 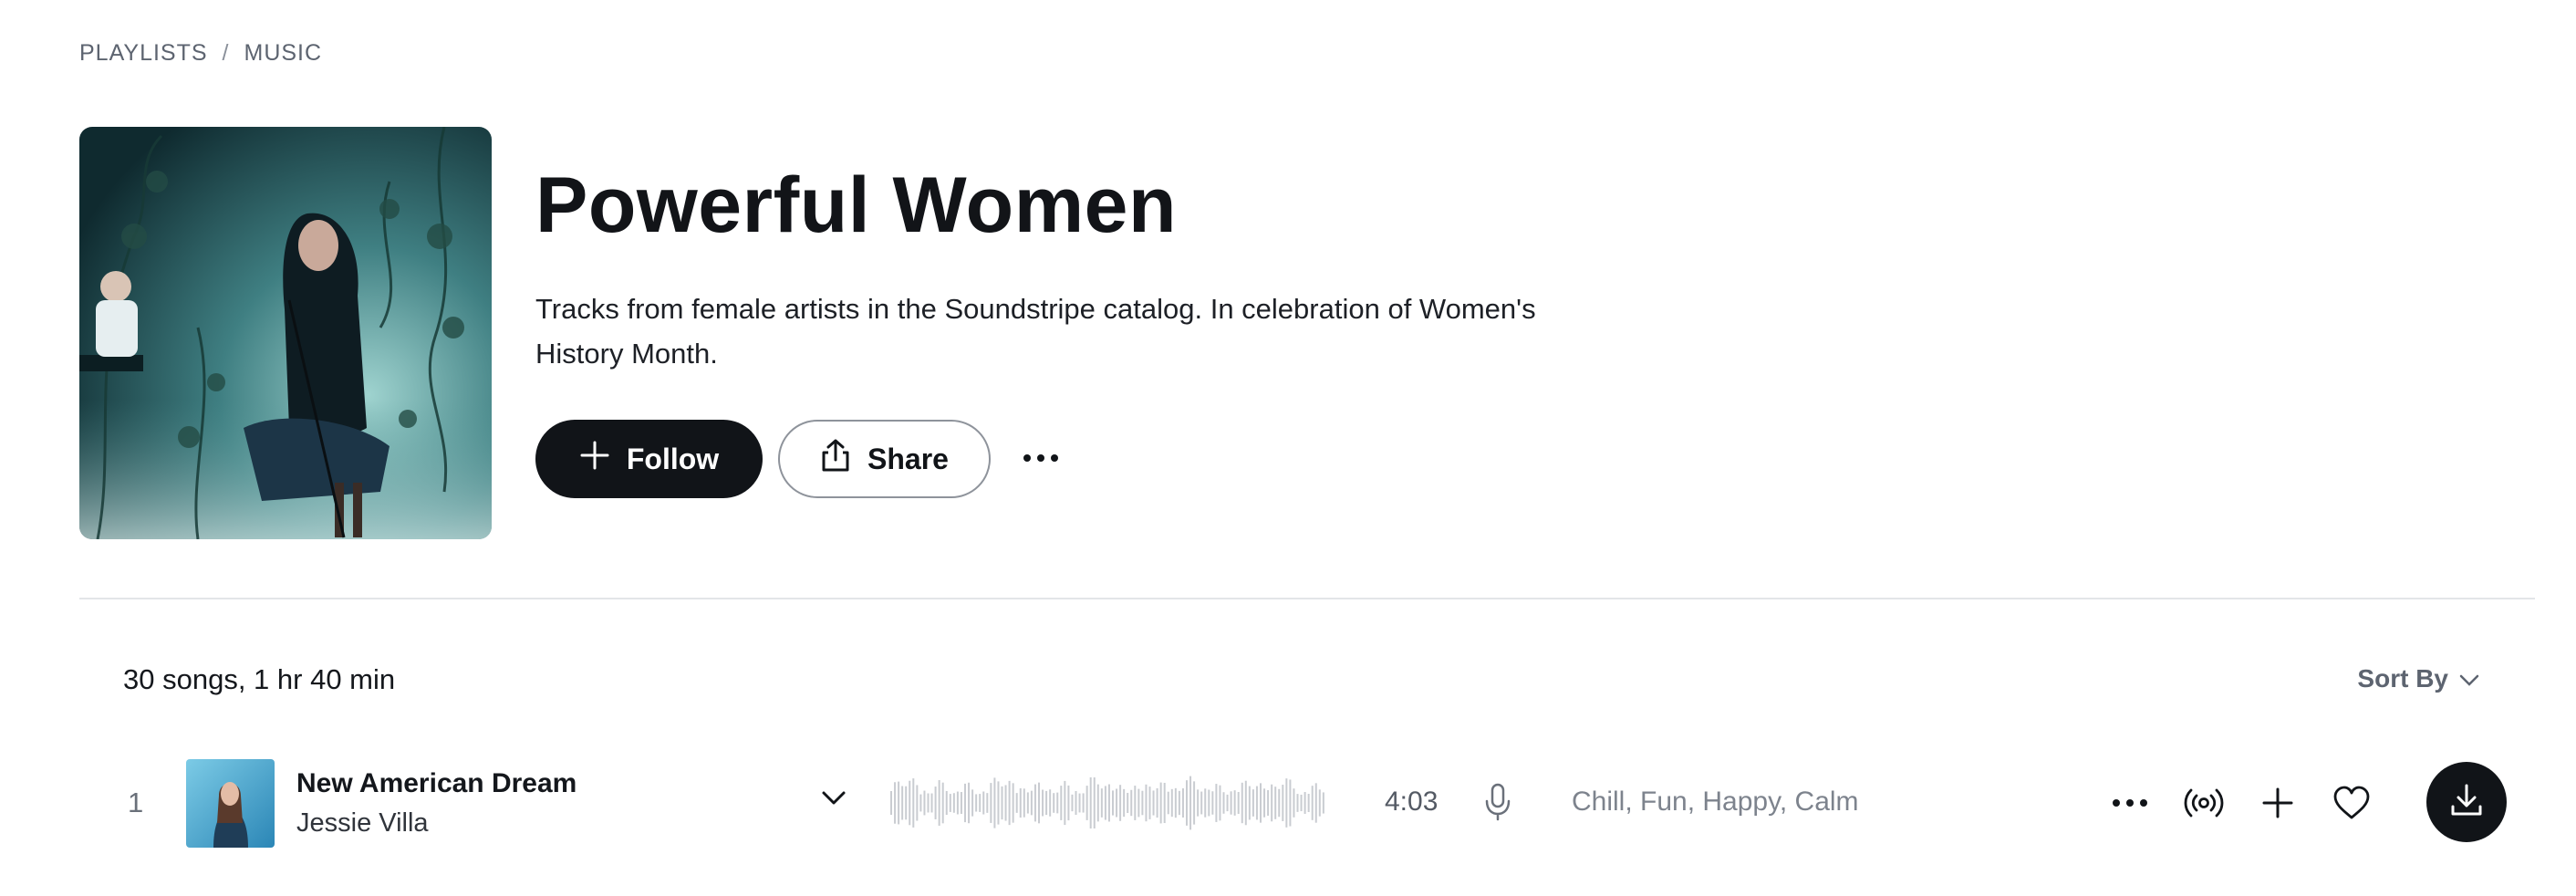 What do you see at coordinates (1497, 804) in the screenshot?
I see `microphone-icon` at bounding box center [1497, 804].